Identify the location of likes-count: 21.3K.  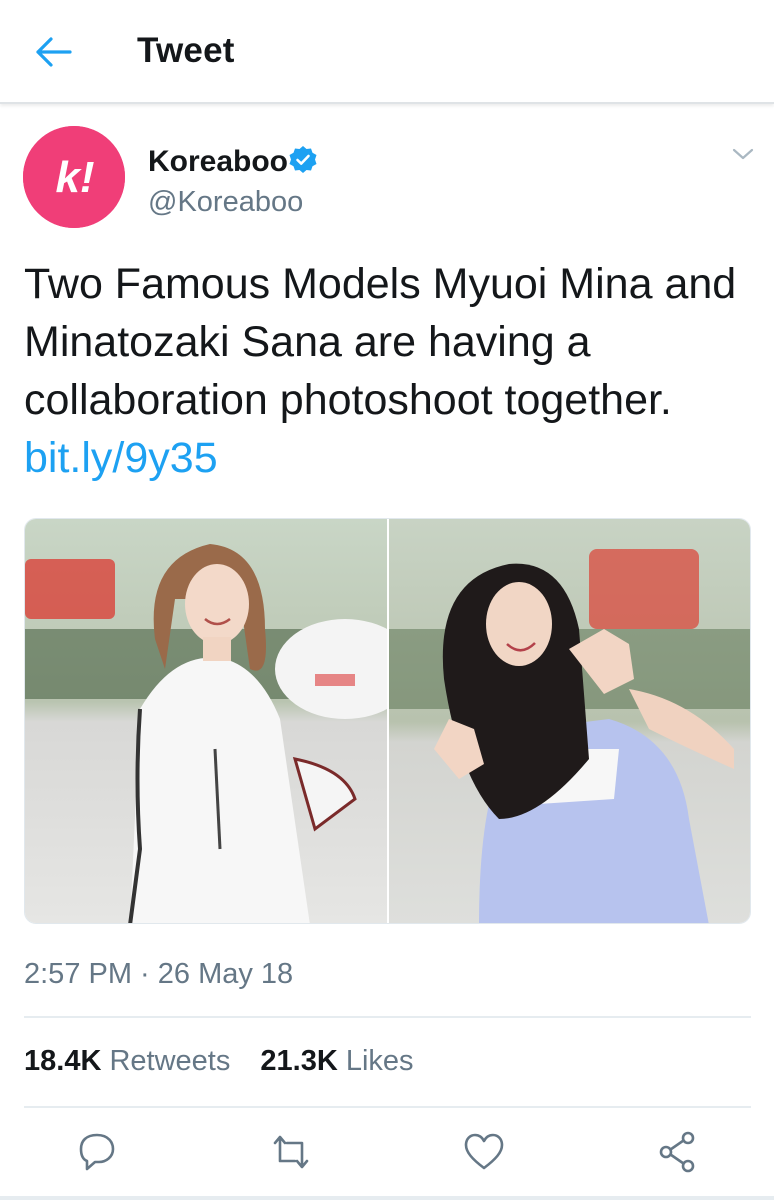
(299, 1061).